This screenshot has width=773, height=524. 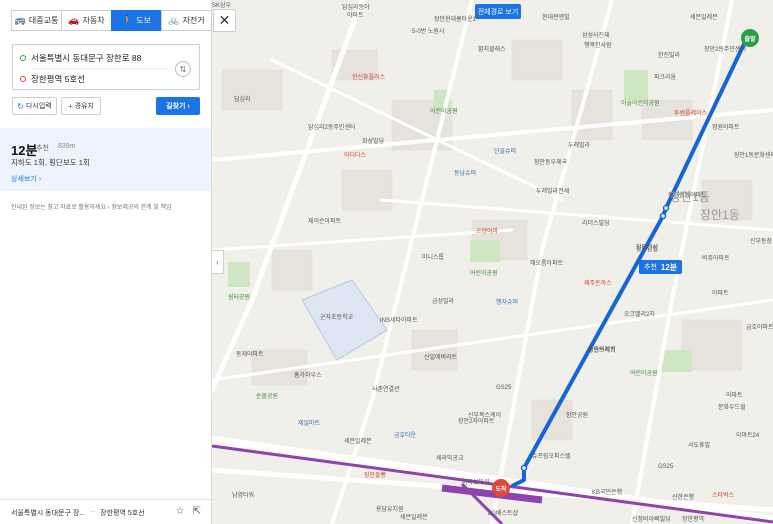 I want to click on close-icon: ✕, so click(x=224, y=20).